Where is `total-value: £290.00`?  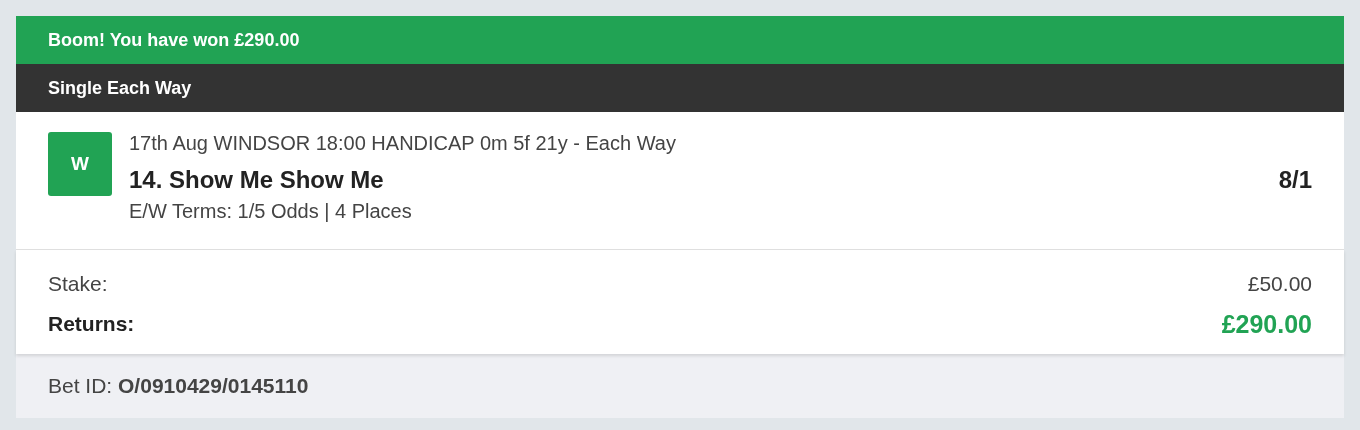 total-value: £290.00 is located at coordinates (1266, 324).